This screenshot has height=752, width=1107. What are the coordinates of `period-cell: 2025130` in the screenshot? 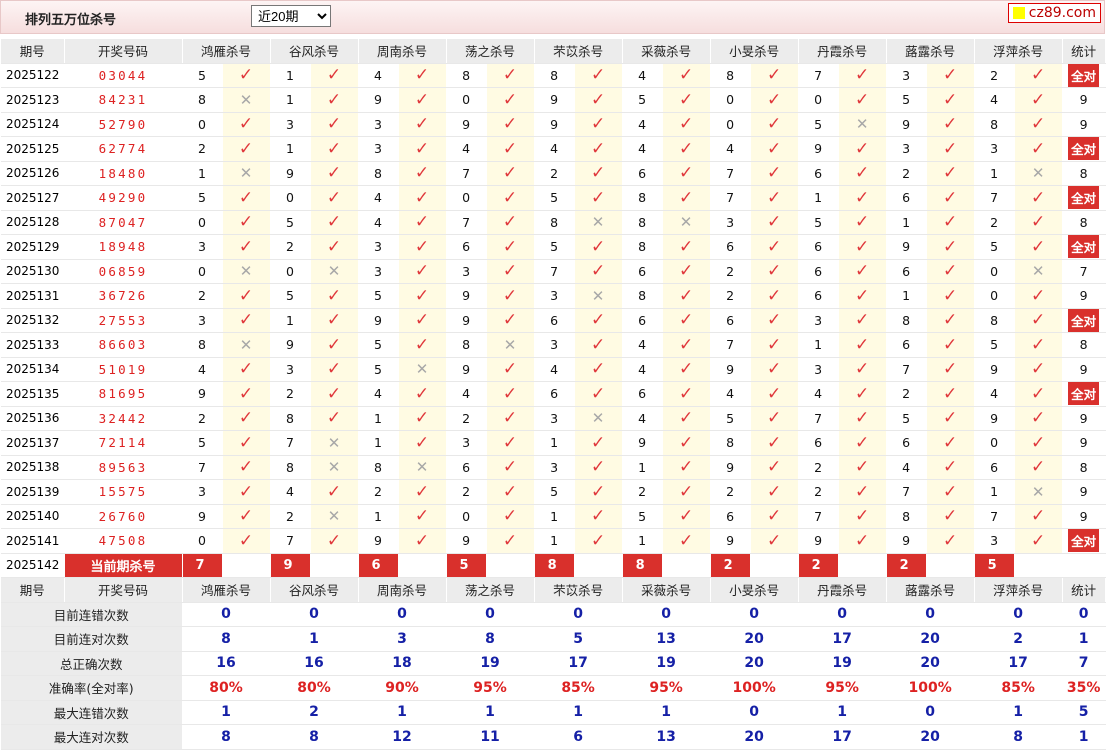 It's located at (33, 271).